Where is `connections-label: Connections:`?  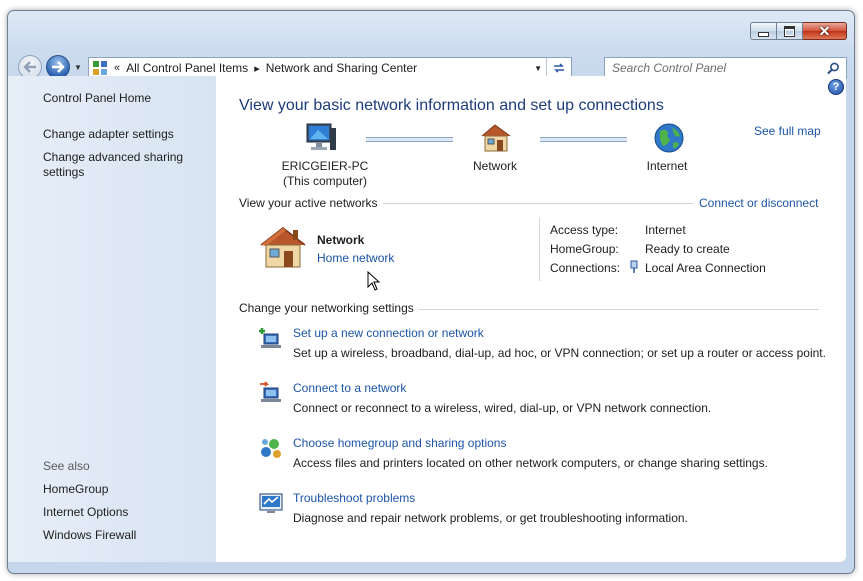 connections-label: Connections: is located at coordinates (585, 268).